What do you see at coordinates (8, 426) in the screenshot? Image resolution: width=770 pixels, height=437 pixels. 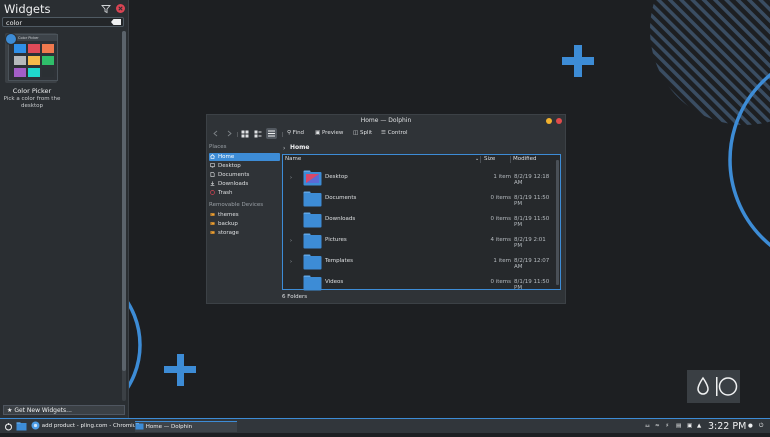 I see `app-launcher-button` at bounding box center [8, 426].